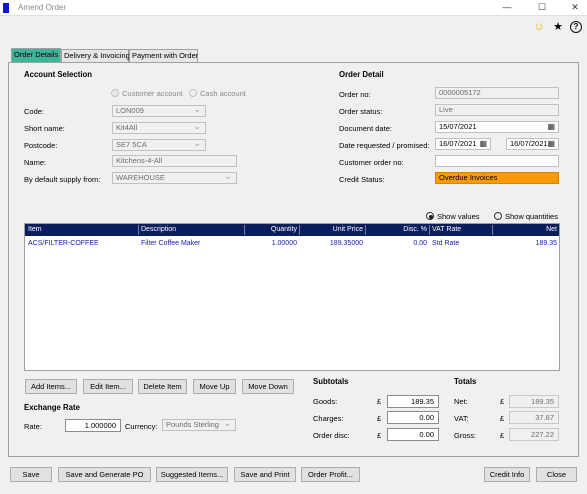 This screenshot has height=494, width=587. Describe the element at coordinates (534, 417) in the screenshot. I see `vat-total: 37.87` at that location.